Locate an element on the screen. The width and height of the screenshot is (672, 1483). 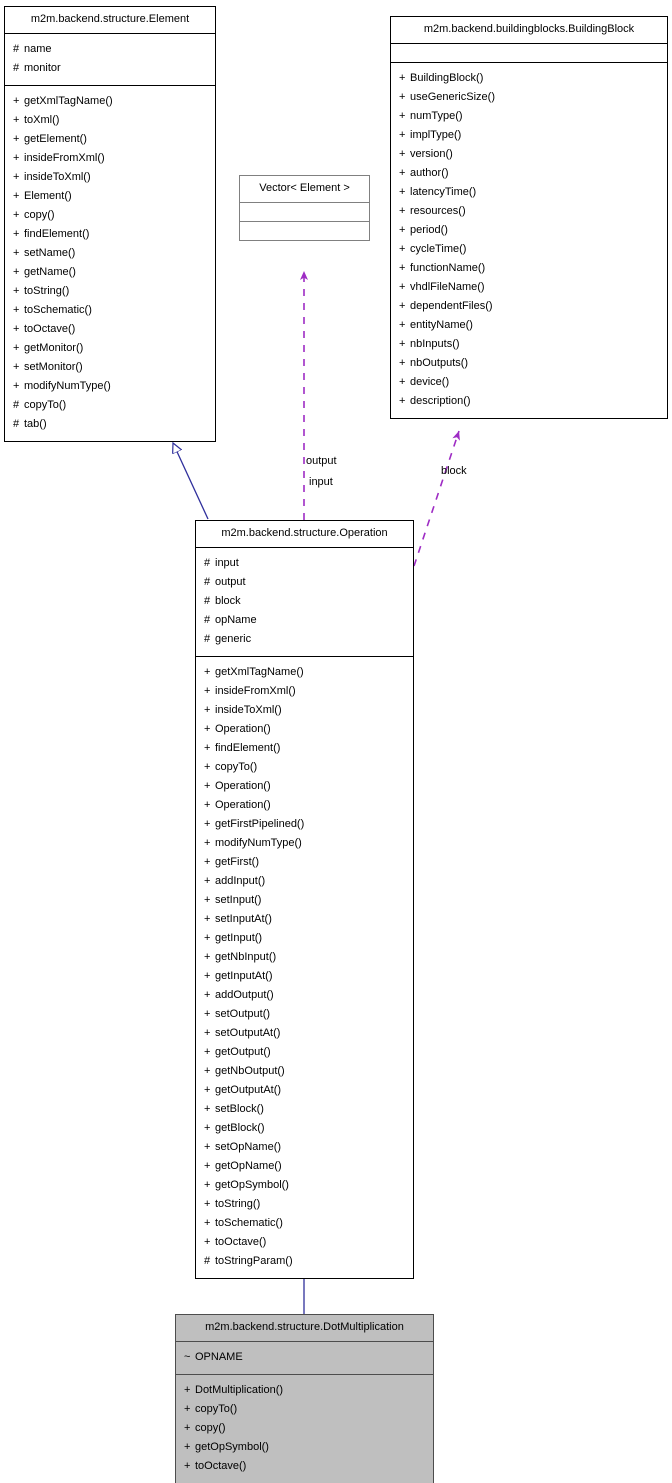
class-member: + toString() is located at coordinates (304, 1204).